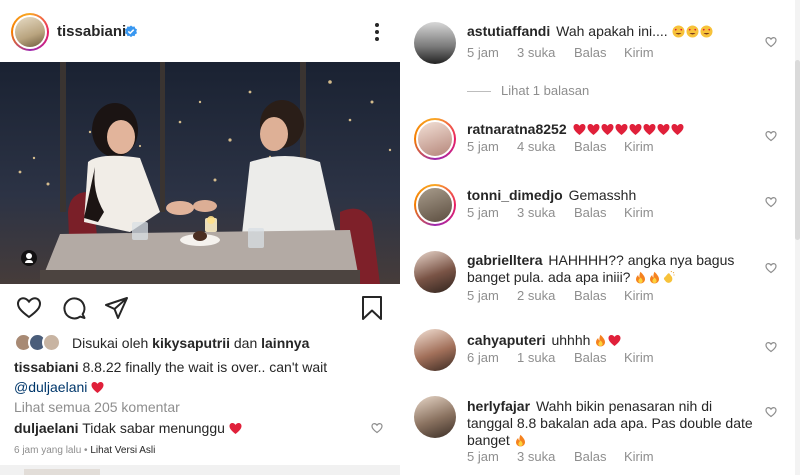 The height and width of the screenshot is (475, 800). I want to click on comment-time: 6 jam, so click(483, 357).